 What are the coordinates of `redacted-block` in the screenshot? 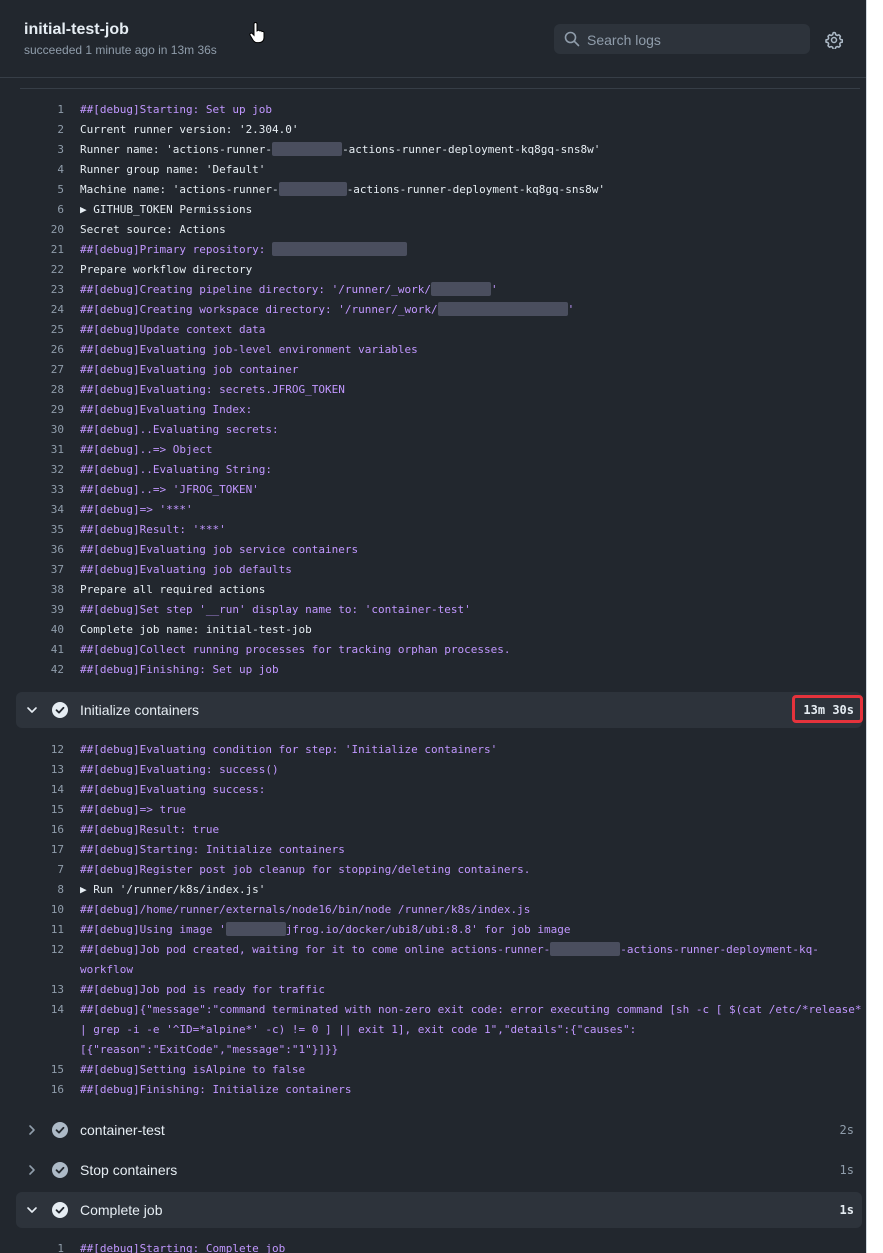 It's located at (585, 949).